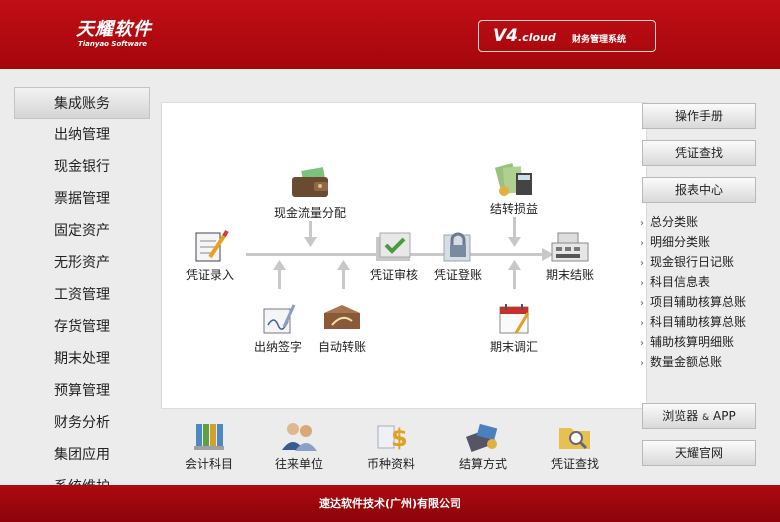  I want to click on sidebar-item-cashier: 出纳管理, so click(82, 135).